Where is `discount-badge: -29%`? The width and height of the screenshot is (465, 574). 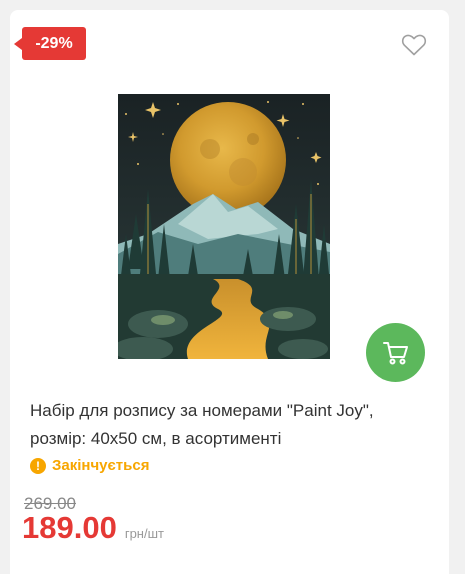 discount-badge: -29% is located at coordinates (50, 43).